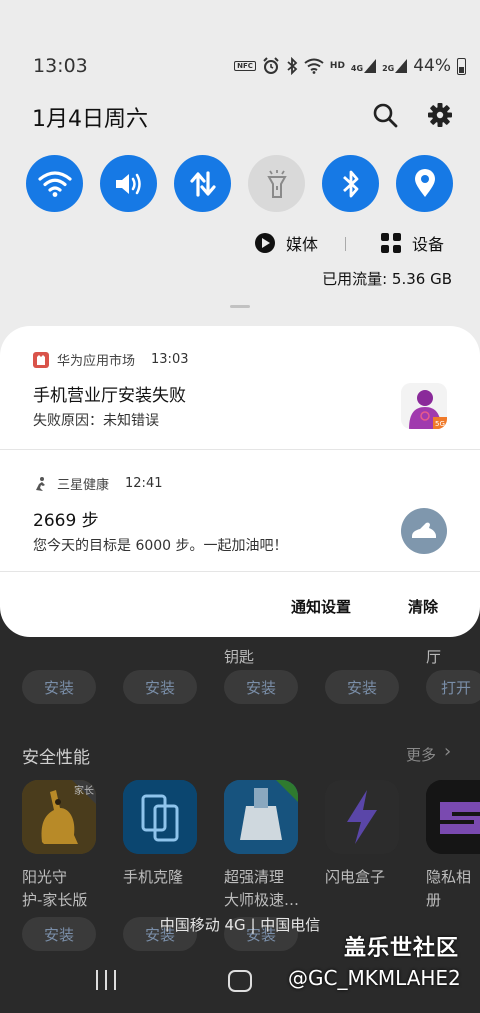 This screenshot has width=480, height=1013. I want to click on notification-app-name: 华为应用市场, so click(96, 361).